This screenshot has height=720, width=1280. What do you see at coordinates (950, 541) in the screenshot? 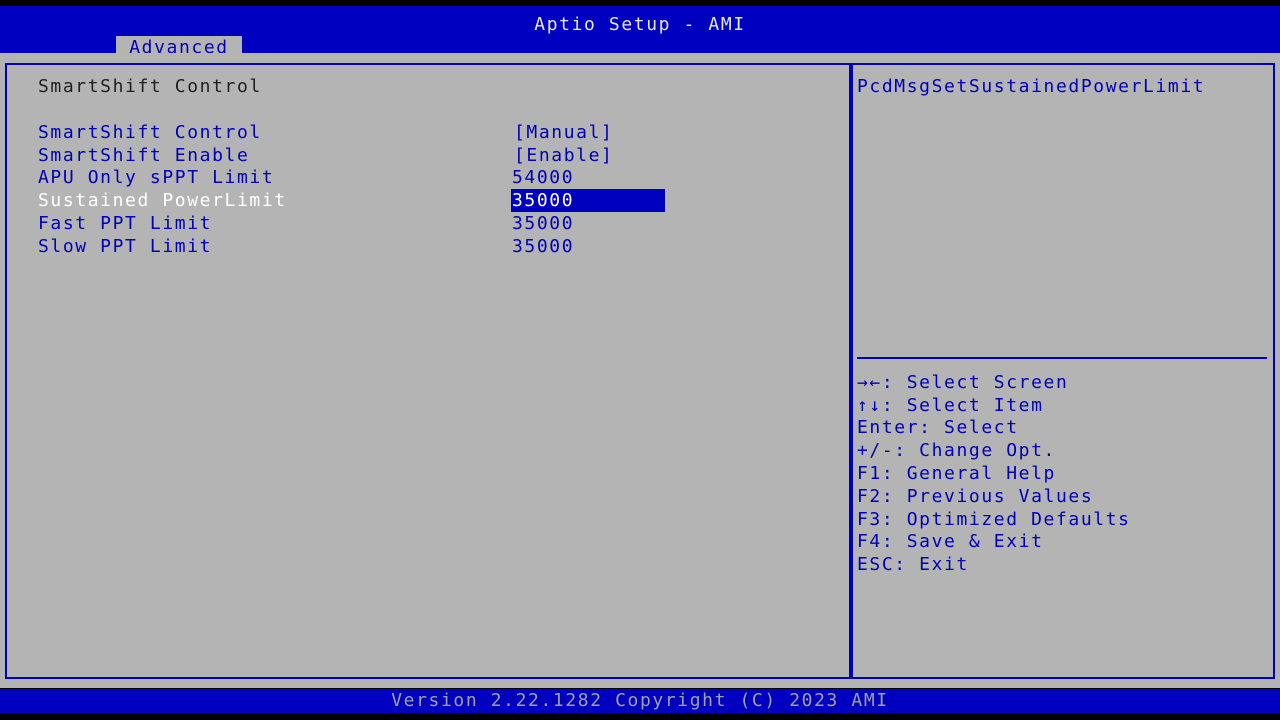
I see `key-hint-f4: F4: Save & Exit` at bounding box center [950, 541].